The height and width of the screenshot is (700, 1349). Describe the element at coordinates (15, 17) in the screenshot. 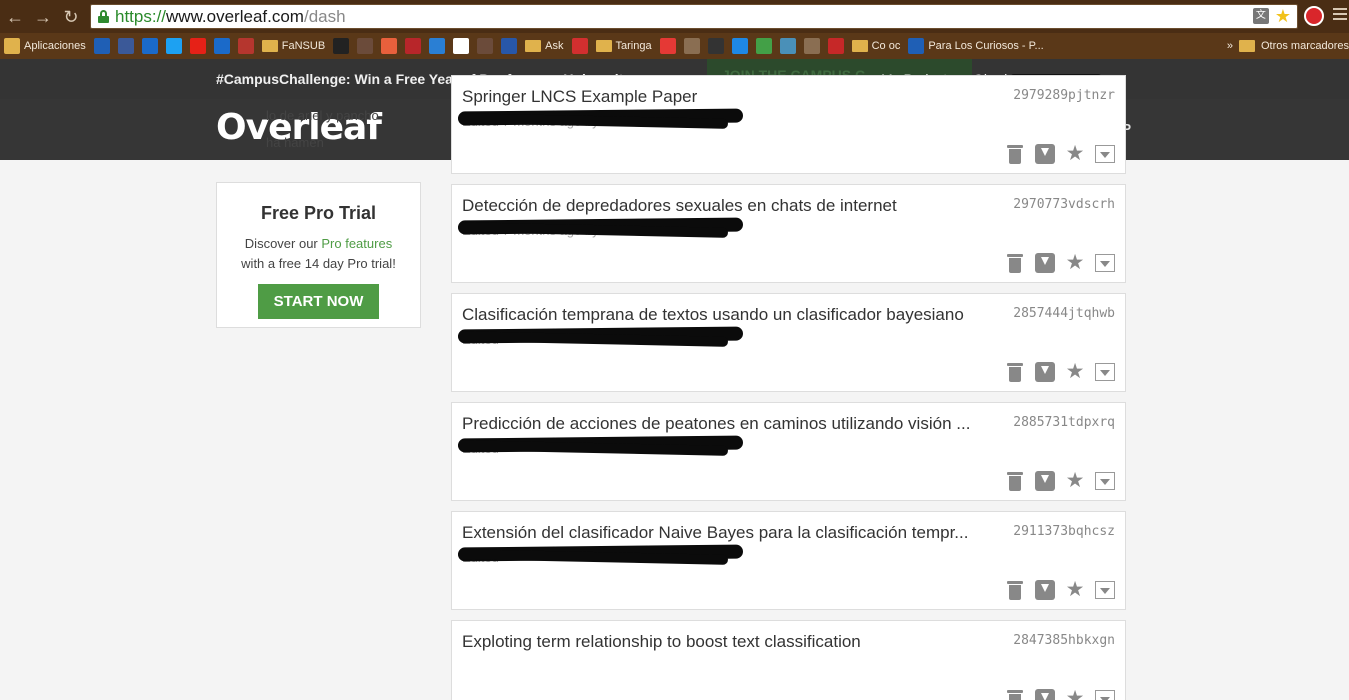

I see `back-icon: ←` at that location.